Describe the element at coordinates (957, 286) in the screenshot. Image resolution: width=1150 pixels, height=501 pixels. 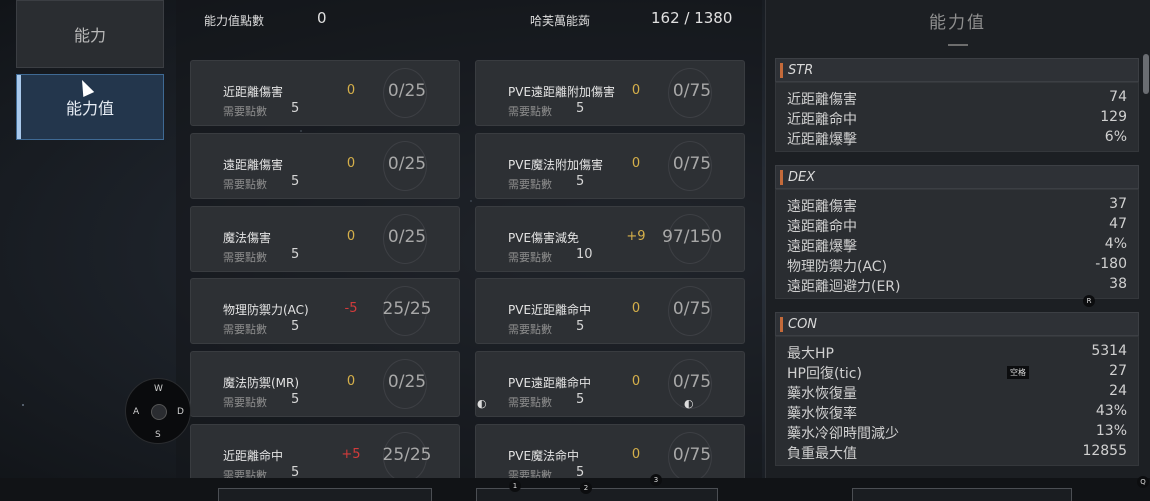
I see `stat-row: 遠距離迴避力(ER) 38` at that location.